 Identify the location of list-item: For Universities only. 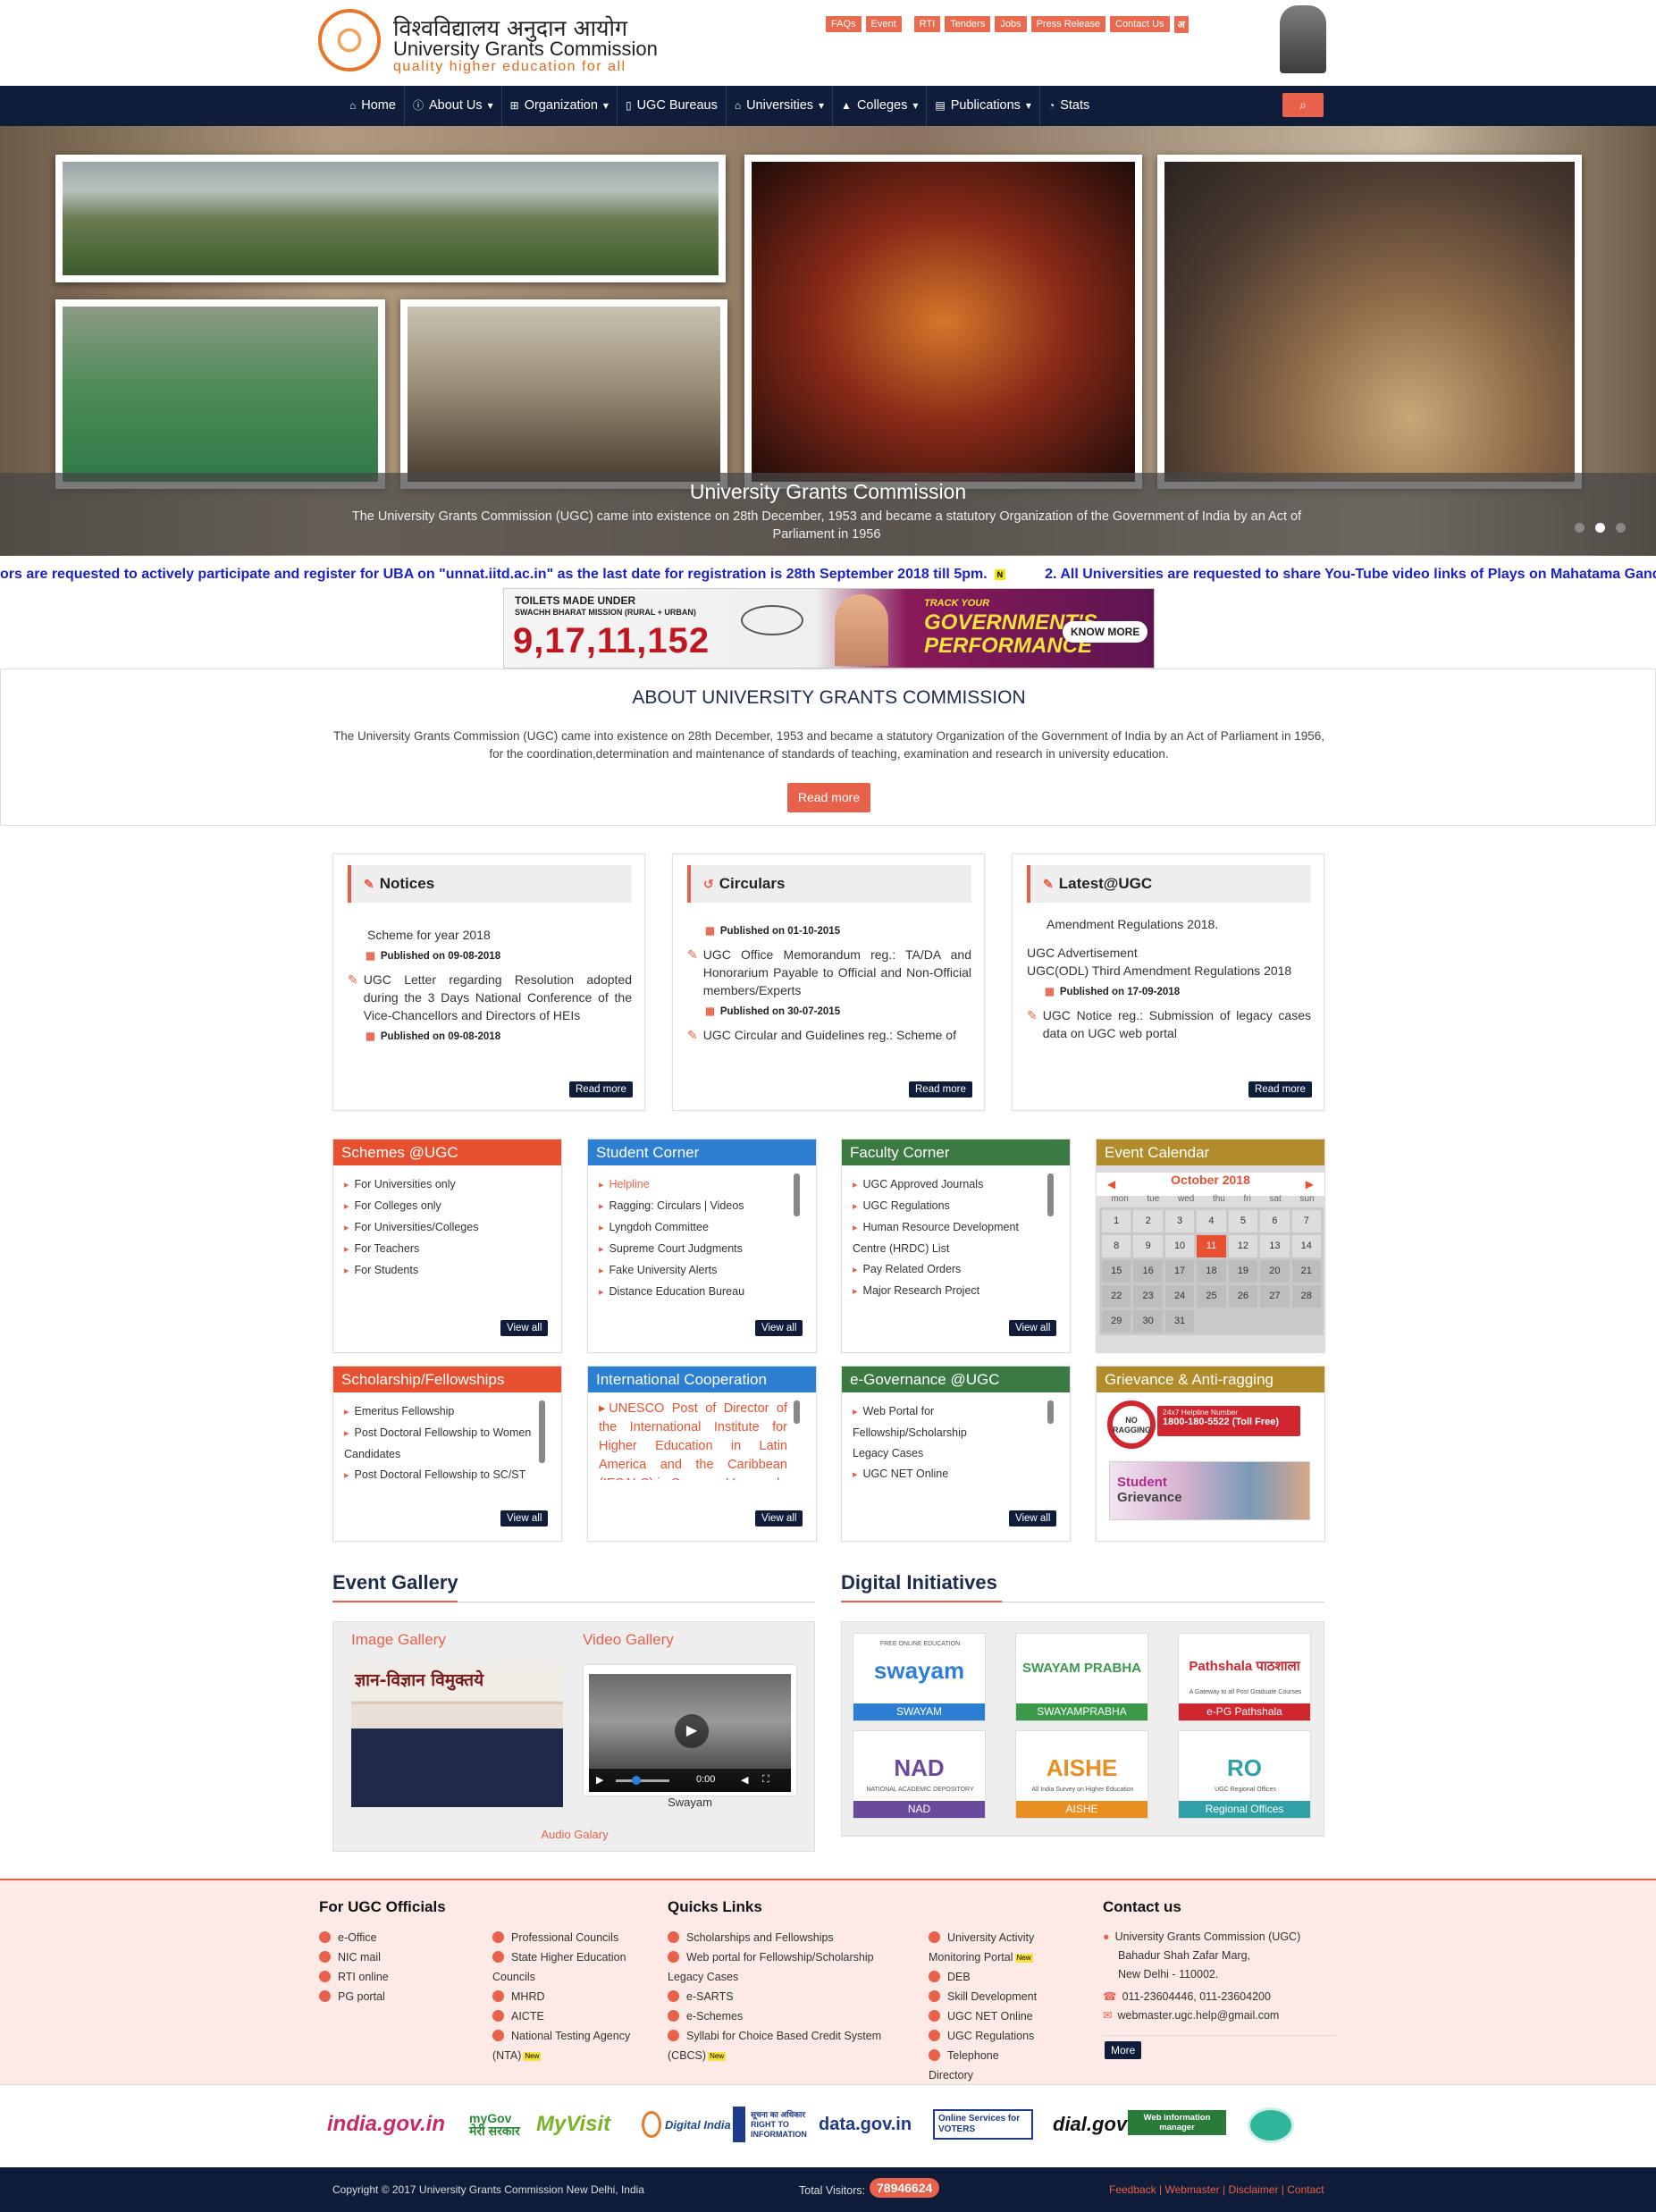
(452, 1185).